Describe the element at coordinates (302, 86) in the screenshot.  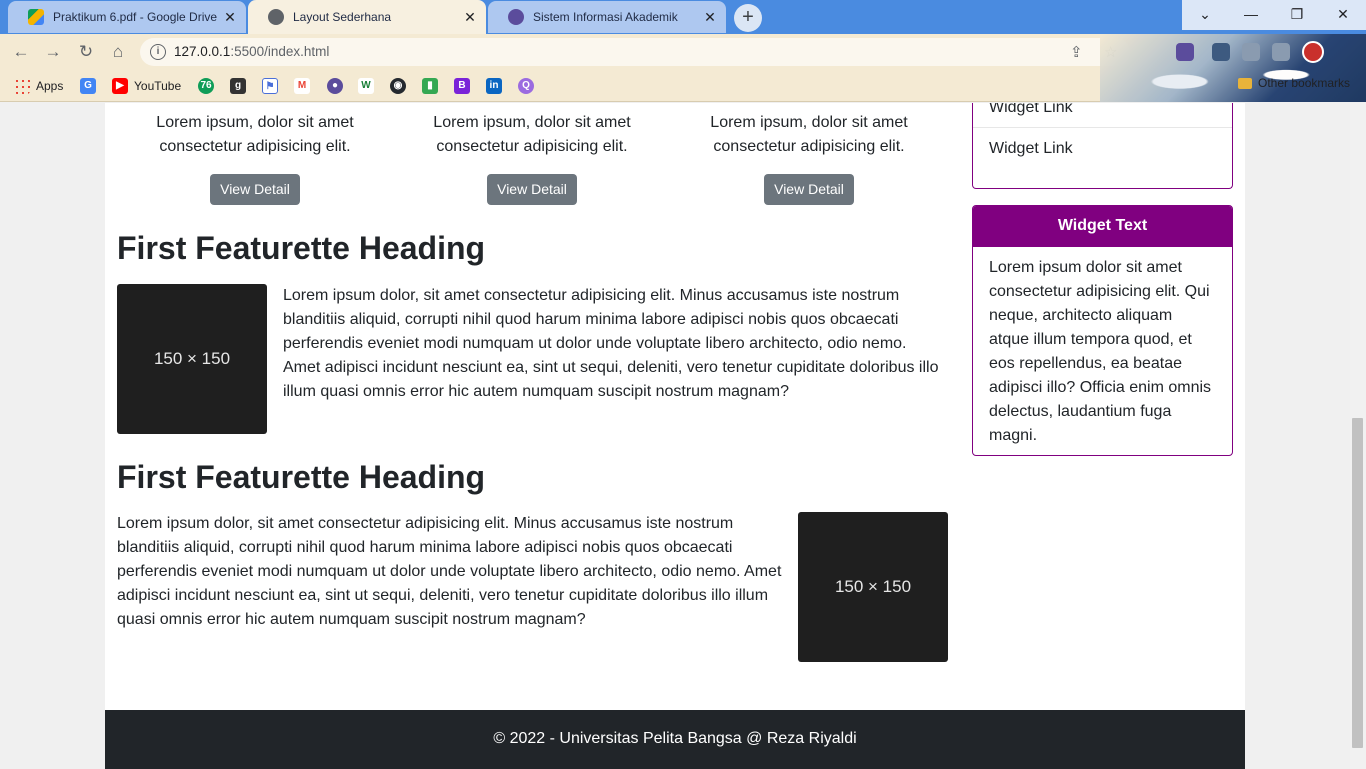
I see `gmail-icon: M` at that location.